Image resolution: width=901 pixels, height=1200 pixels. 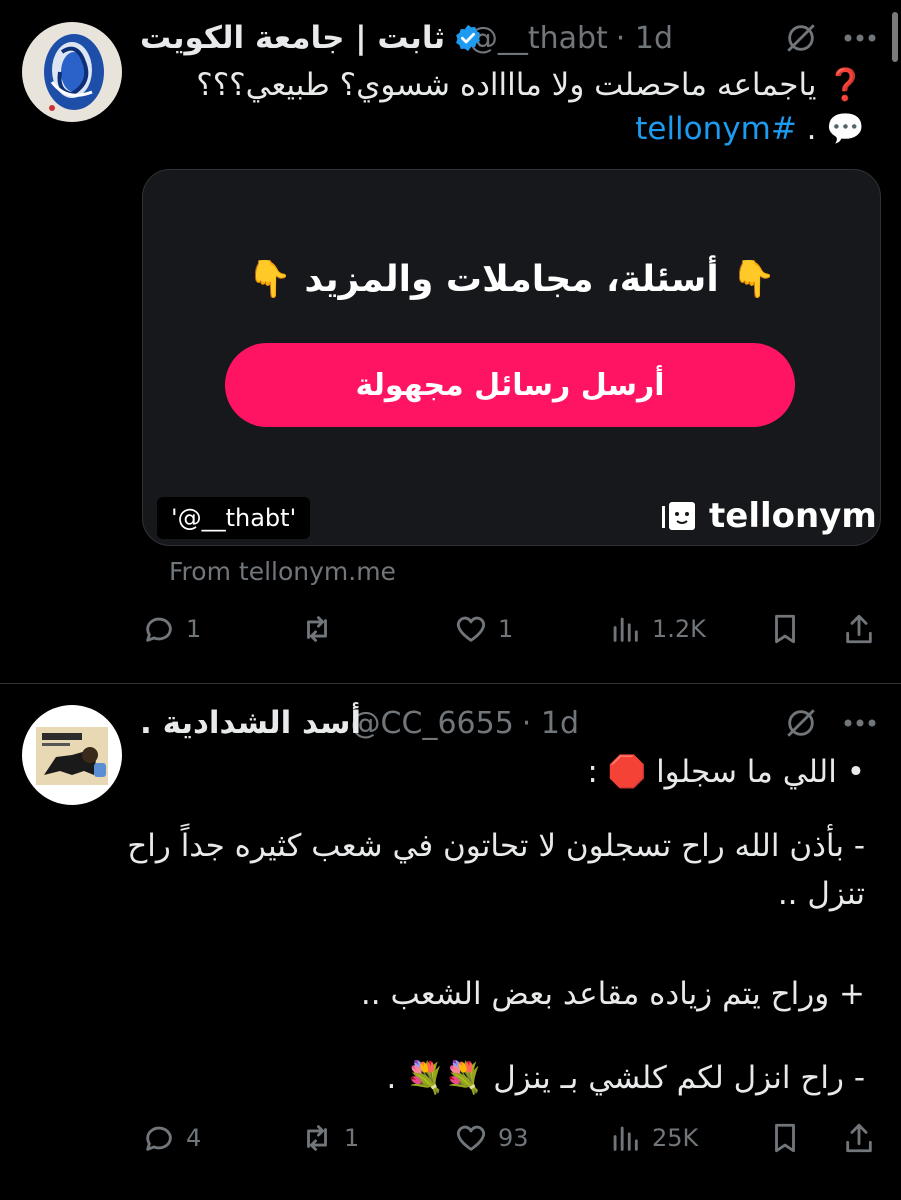 I want to click on verified-badge-icon, so click(x=468, y=38).